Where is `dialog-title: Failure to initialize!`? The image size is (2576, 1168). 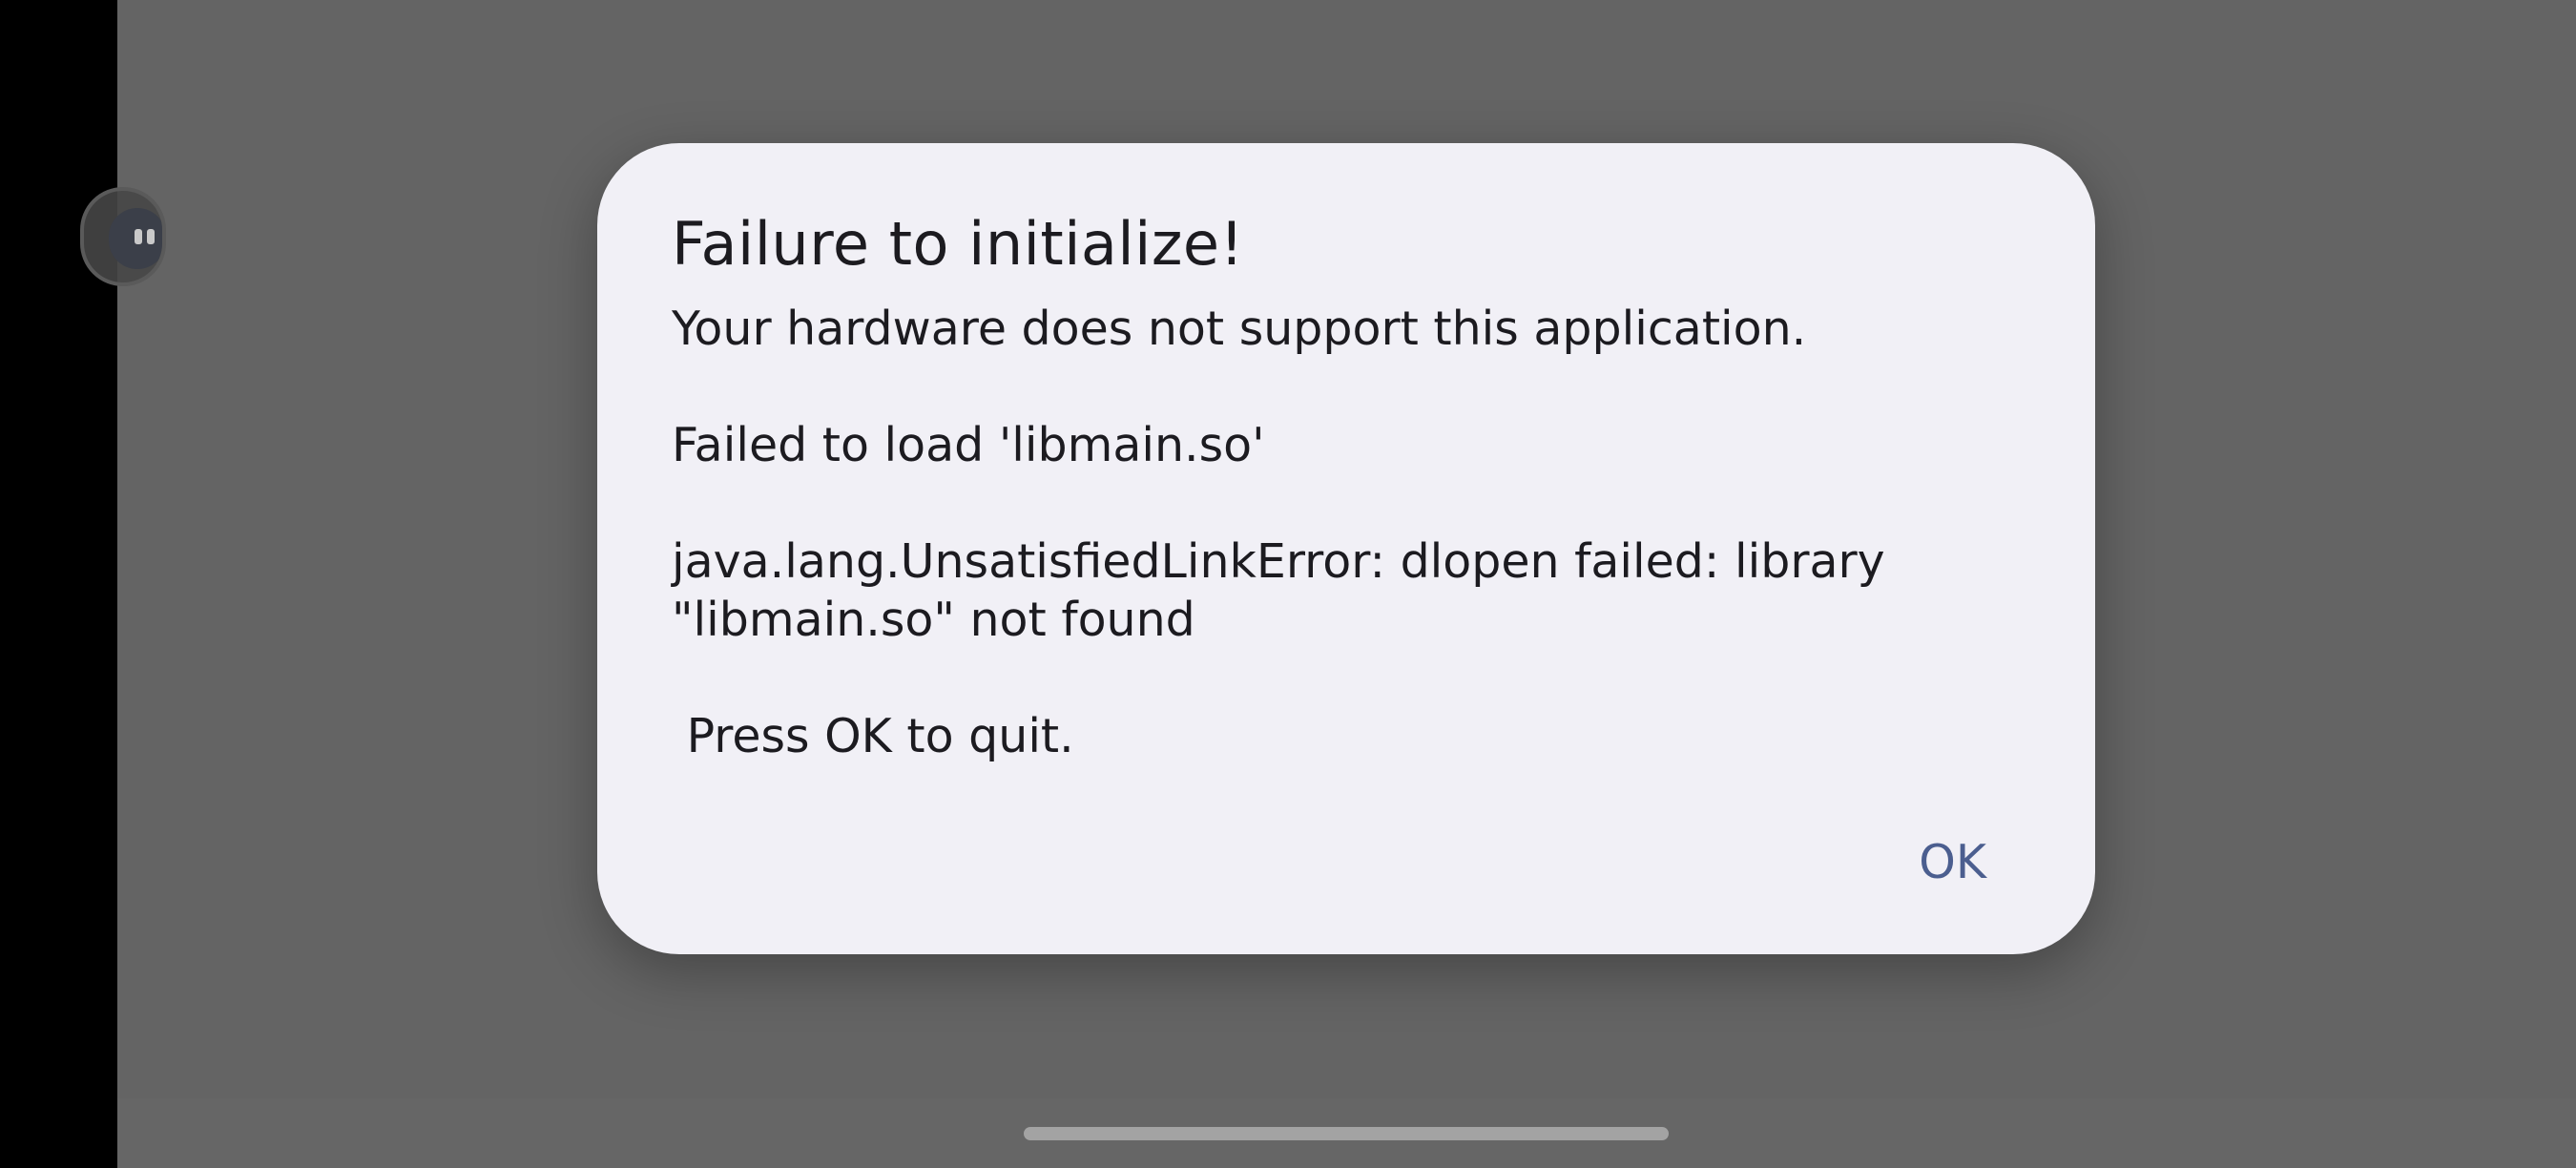
dialog-title: Failure to initialize! is located at coordinates (958, 244).